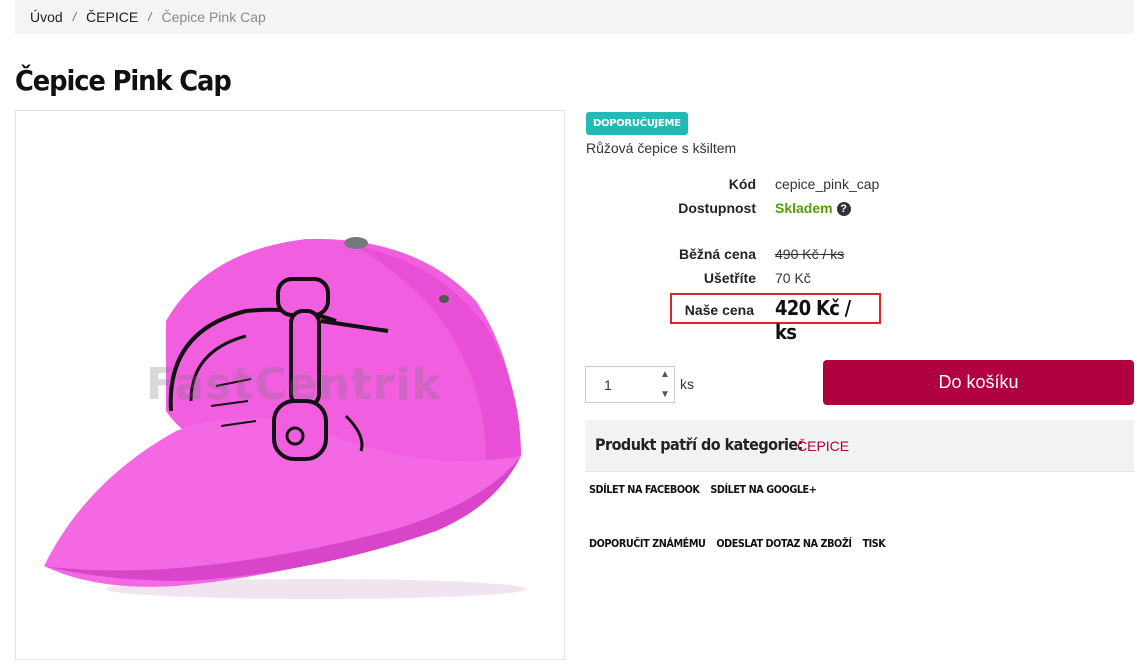  What do you see at coordinates (742, 184) in the screenshot?
I see `code-label: Kód` at bounding box center [742, 184].